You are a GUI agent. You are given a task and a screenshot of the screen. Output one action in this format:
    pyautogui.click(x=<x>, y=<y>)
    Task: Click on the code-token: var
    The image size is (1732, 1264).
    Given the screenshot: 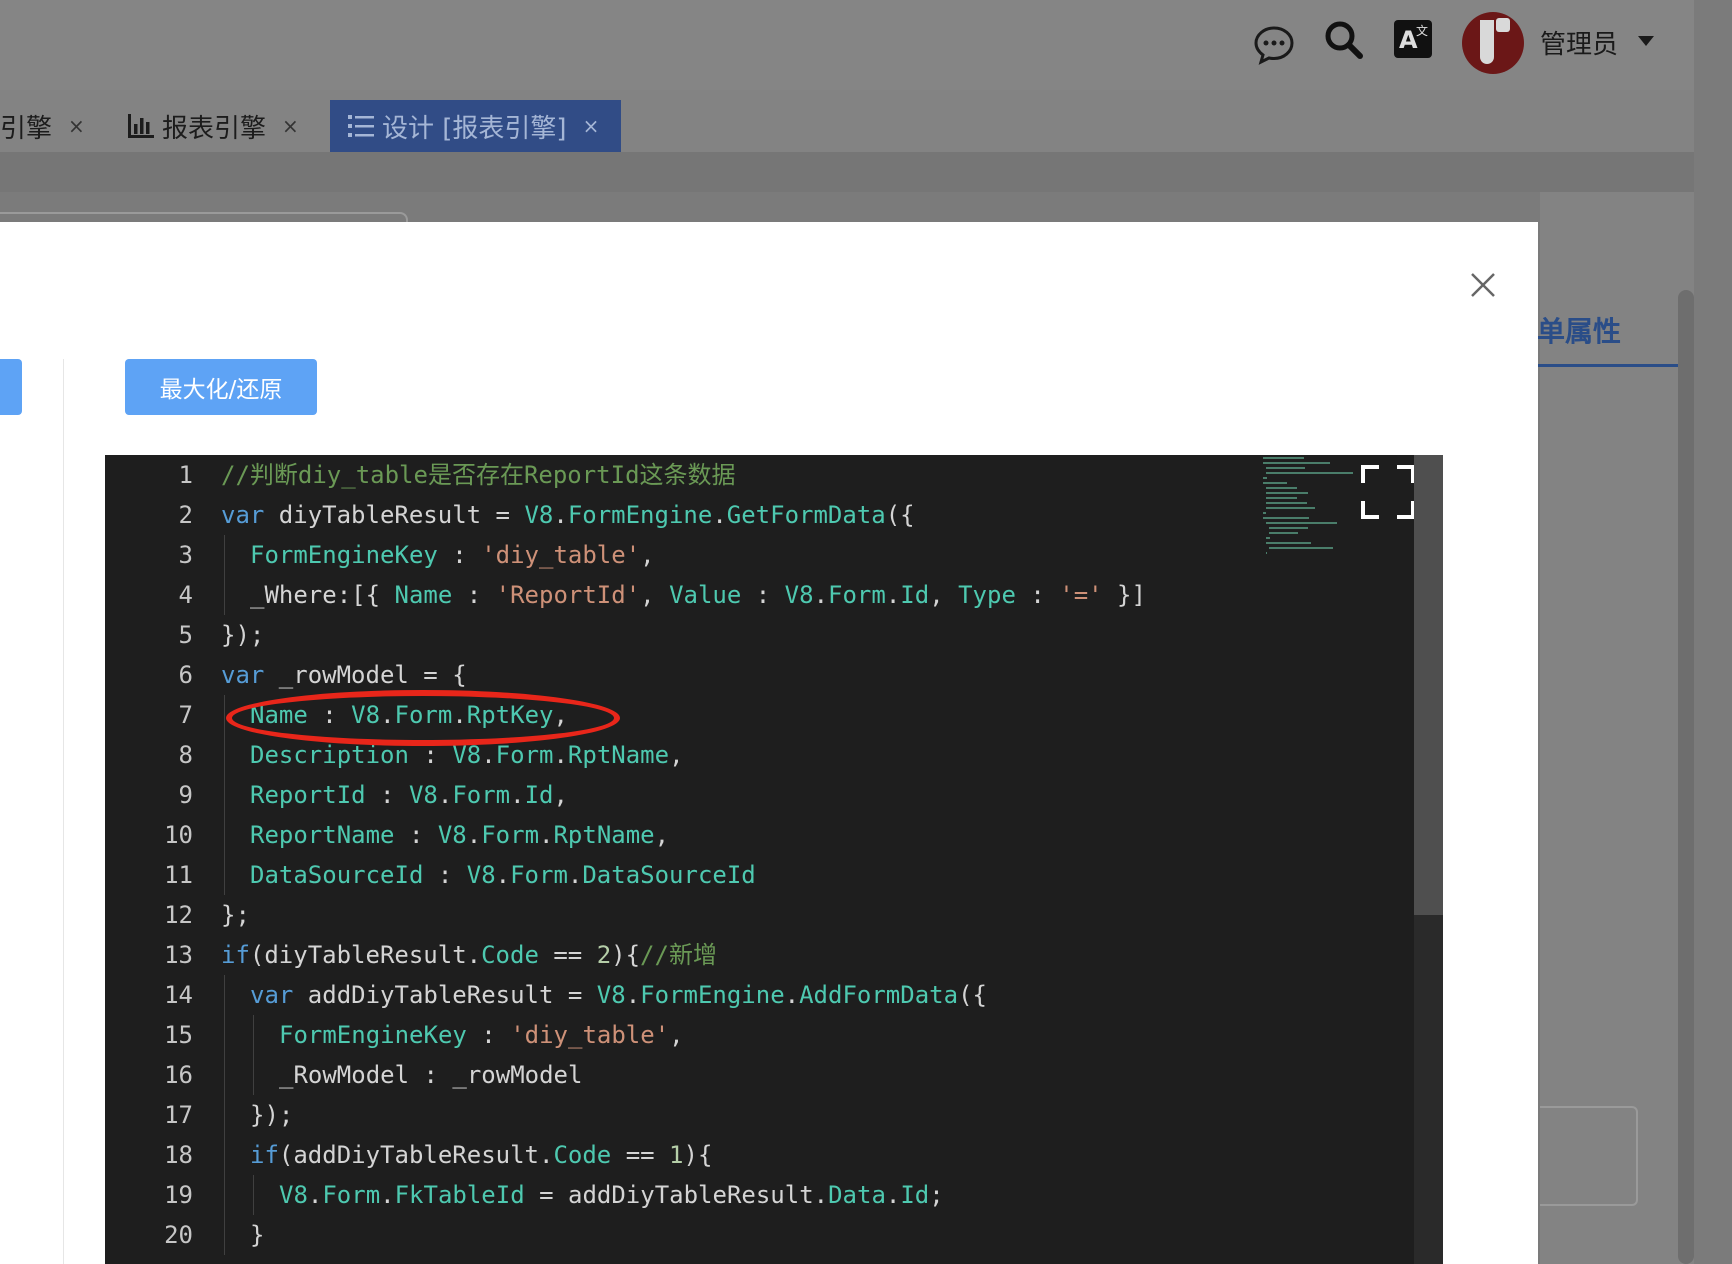 What is the action you would take?
    pyautogui.click(x=243, y=515)
    